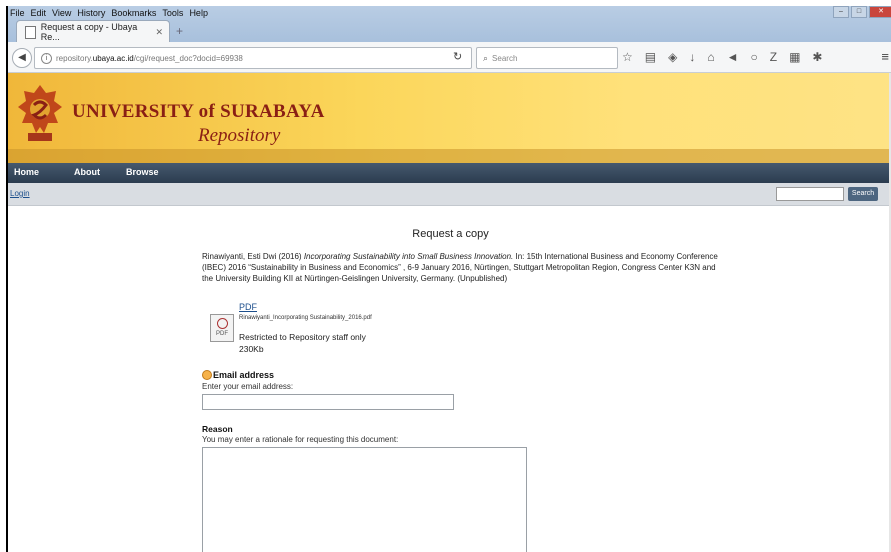  What do you see at coordinates (710, 57) in the screenshot?
I see `home-icon: ⌂` at bounding box center [710, 57].